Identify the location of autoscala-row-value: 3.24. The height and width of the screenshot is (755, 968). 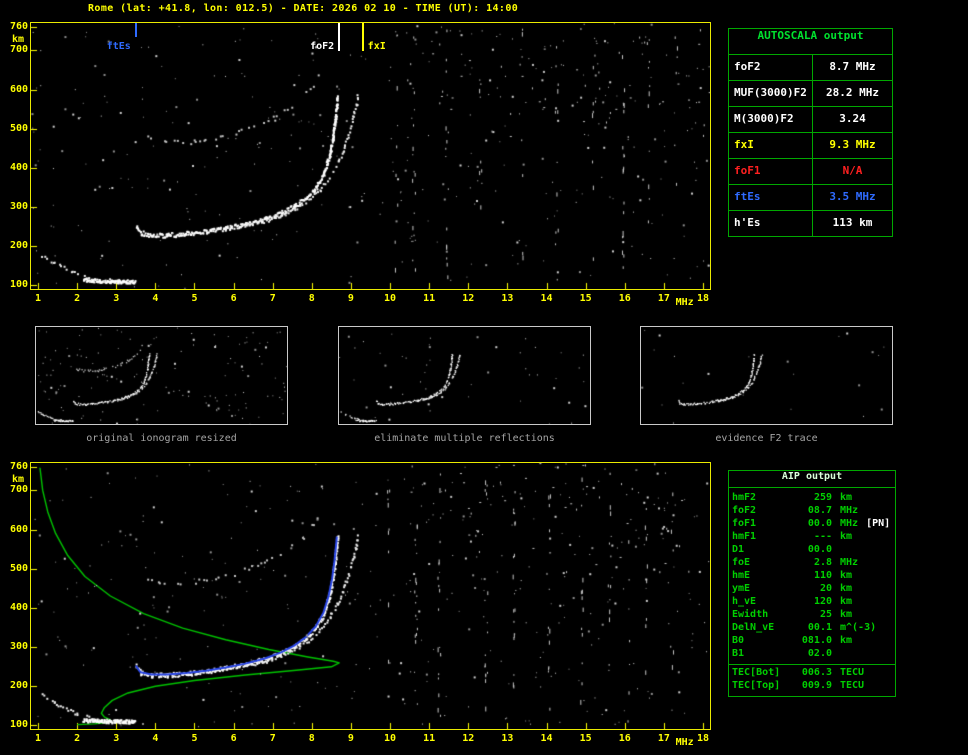
(852, 118).